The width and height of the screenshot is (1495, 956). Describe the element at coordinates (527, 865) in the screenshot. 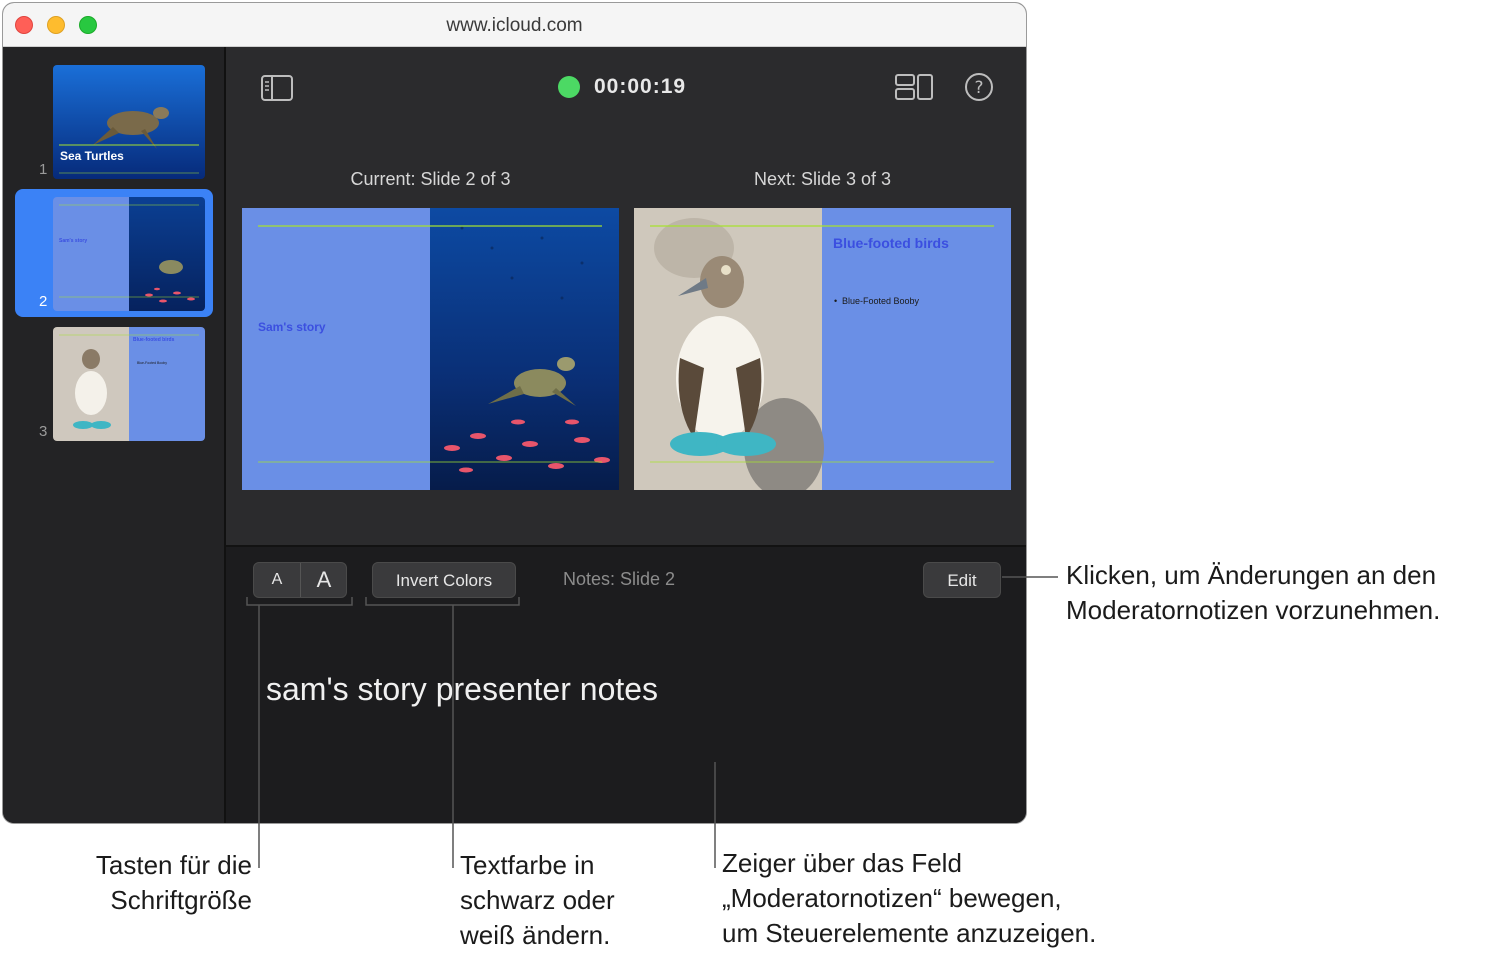

I see `invert-callout-line-1: Textfarbe in` at that location.